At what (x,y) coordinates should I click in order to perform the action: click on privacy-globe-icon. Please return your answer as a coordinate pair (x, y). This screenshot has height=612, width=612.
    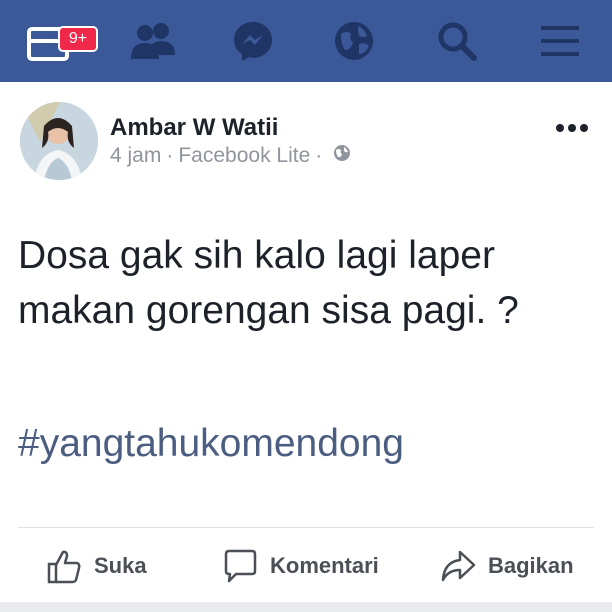
    Looking at the image, I should click on (342, 156).